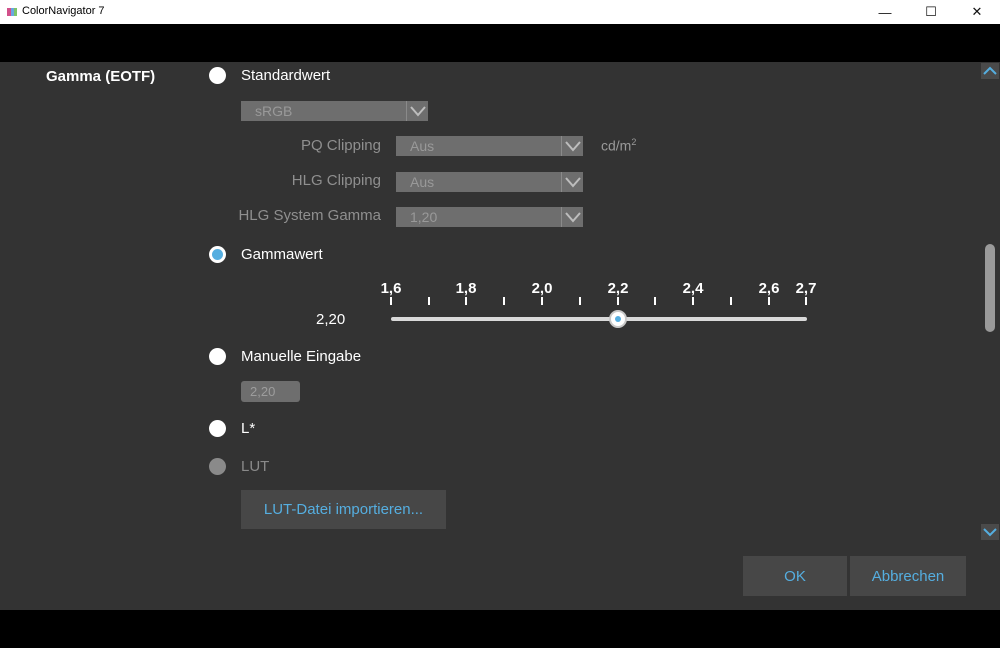 The height and width of the screenshot is (648, 1000). I want to click on standard-dropdown: sRGB, so click(334, 111).